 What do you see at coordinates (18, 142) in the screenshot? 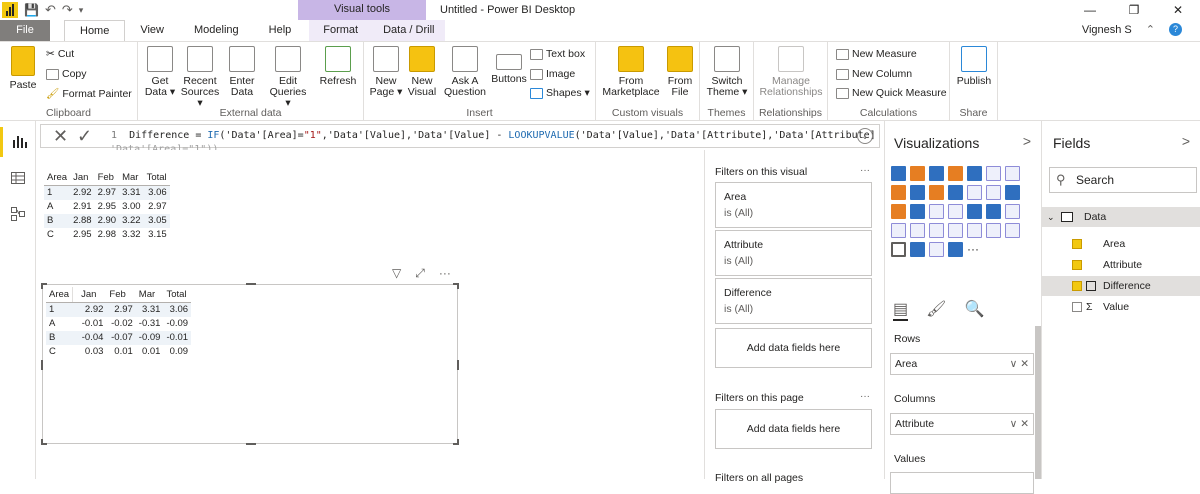
I see `report-view-icon` at bounding box center [18, 142].